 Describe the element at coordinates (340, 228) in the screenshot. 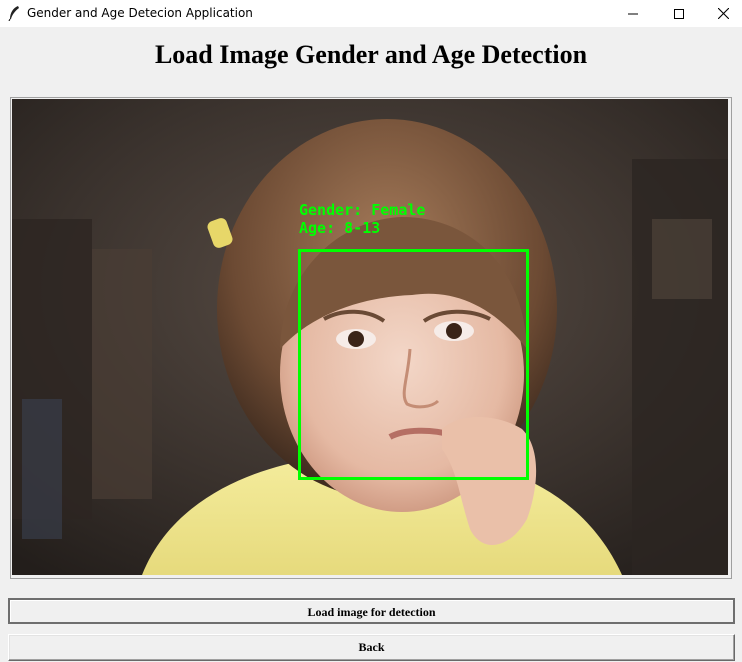

I see `age-label: Age: 8-13` at that location.